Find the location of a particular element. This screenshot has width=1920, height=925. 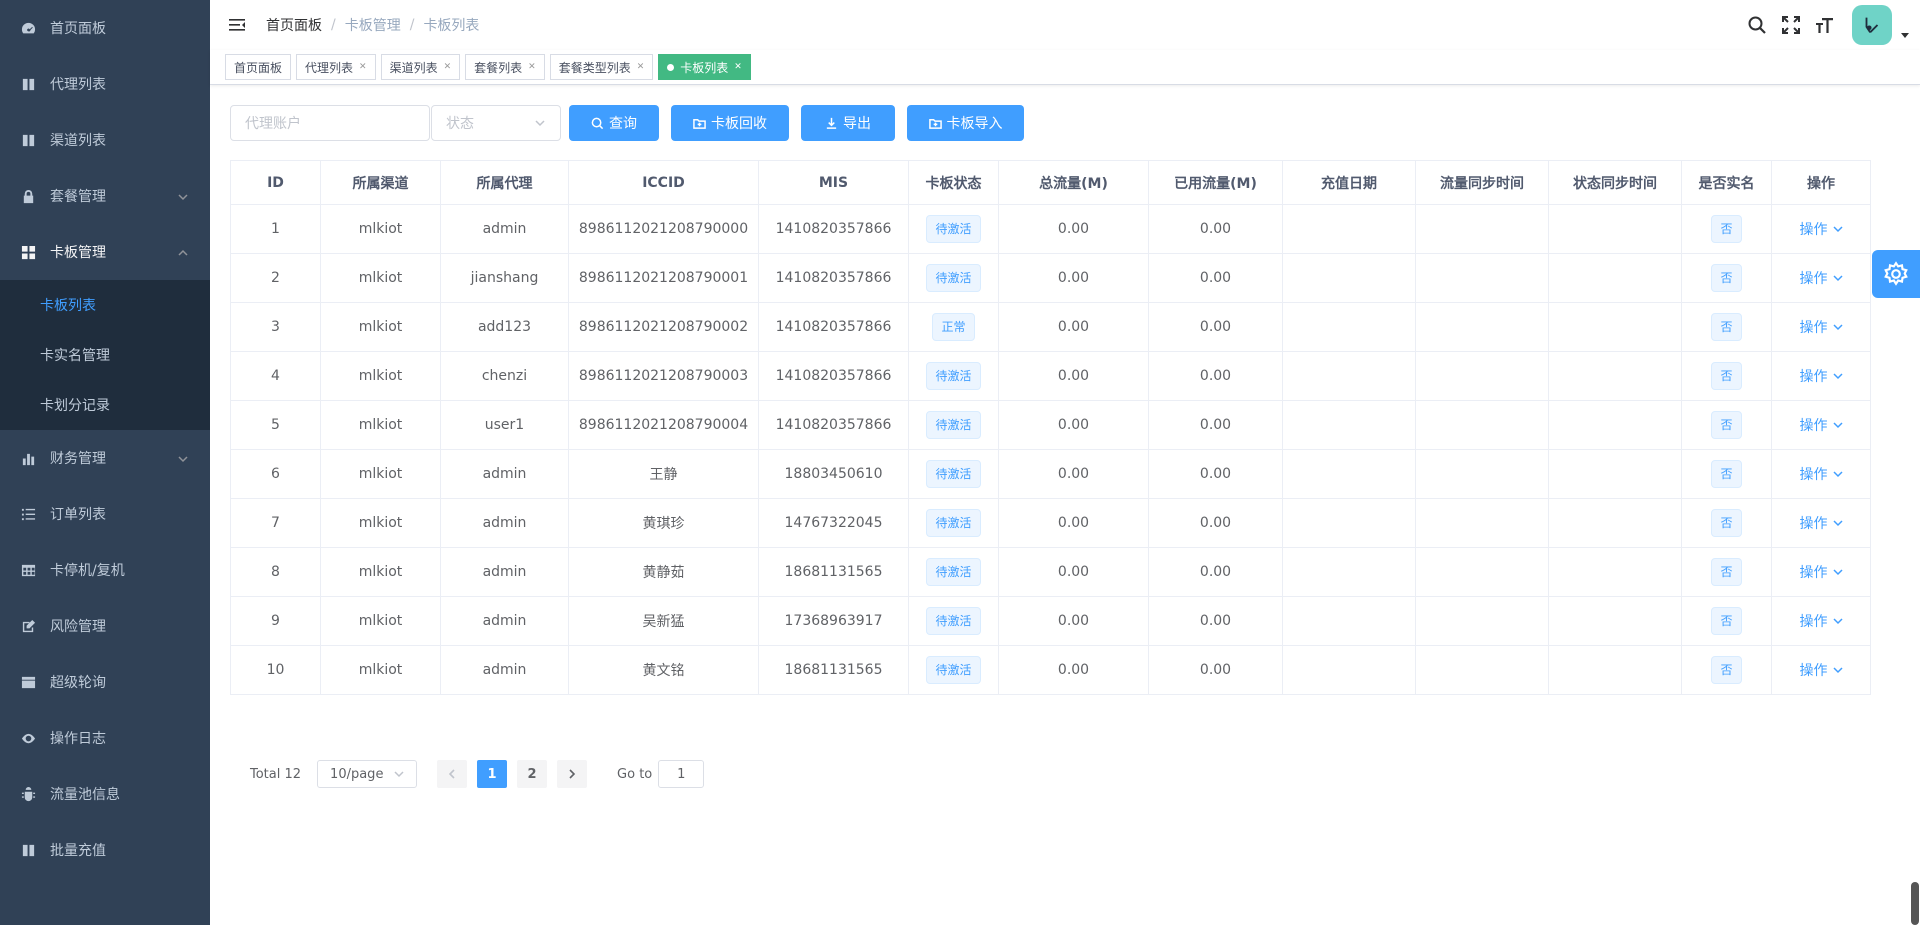

chevron-up-icon is located at coordinates (183, 251).